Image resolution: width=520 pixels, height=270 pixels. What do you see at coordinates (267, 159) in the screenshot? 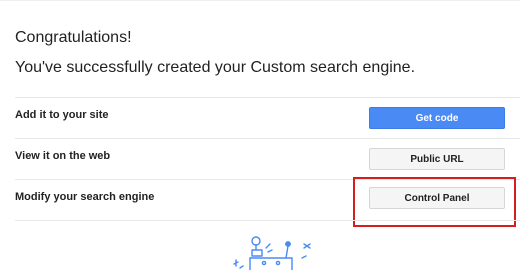
I see `view-on-web-row: View it on the web Public URL` at bounding box center [267, 159].